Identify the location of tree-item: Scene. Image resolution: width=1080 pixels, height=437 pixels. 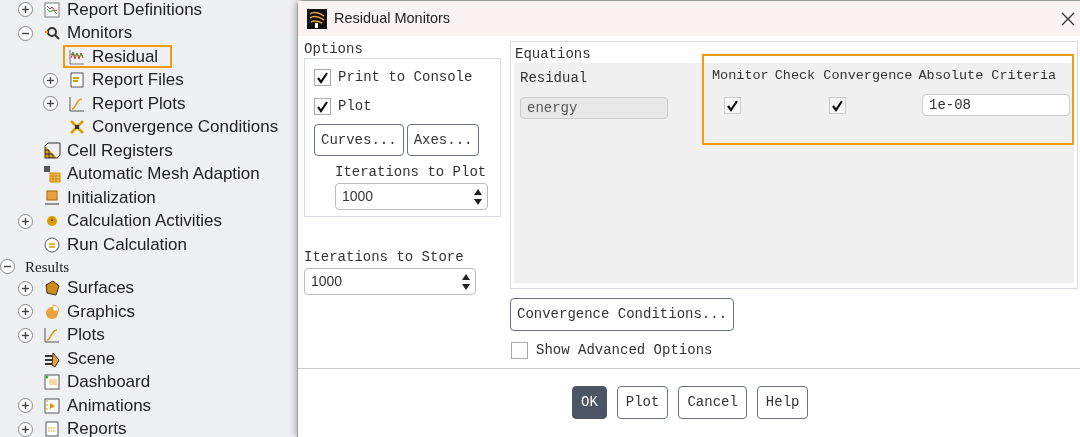
(84, 359).